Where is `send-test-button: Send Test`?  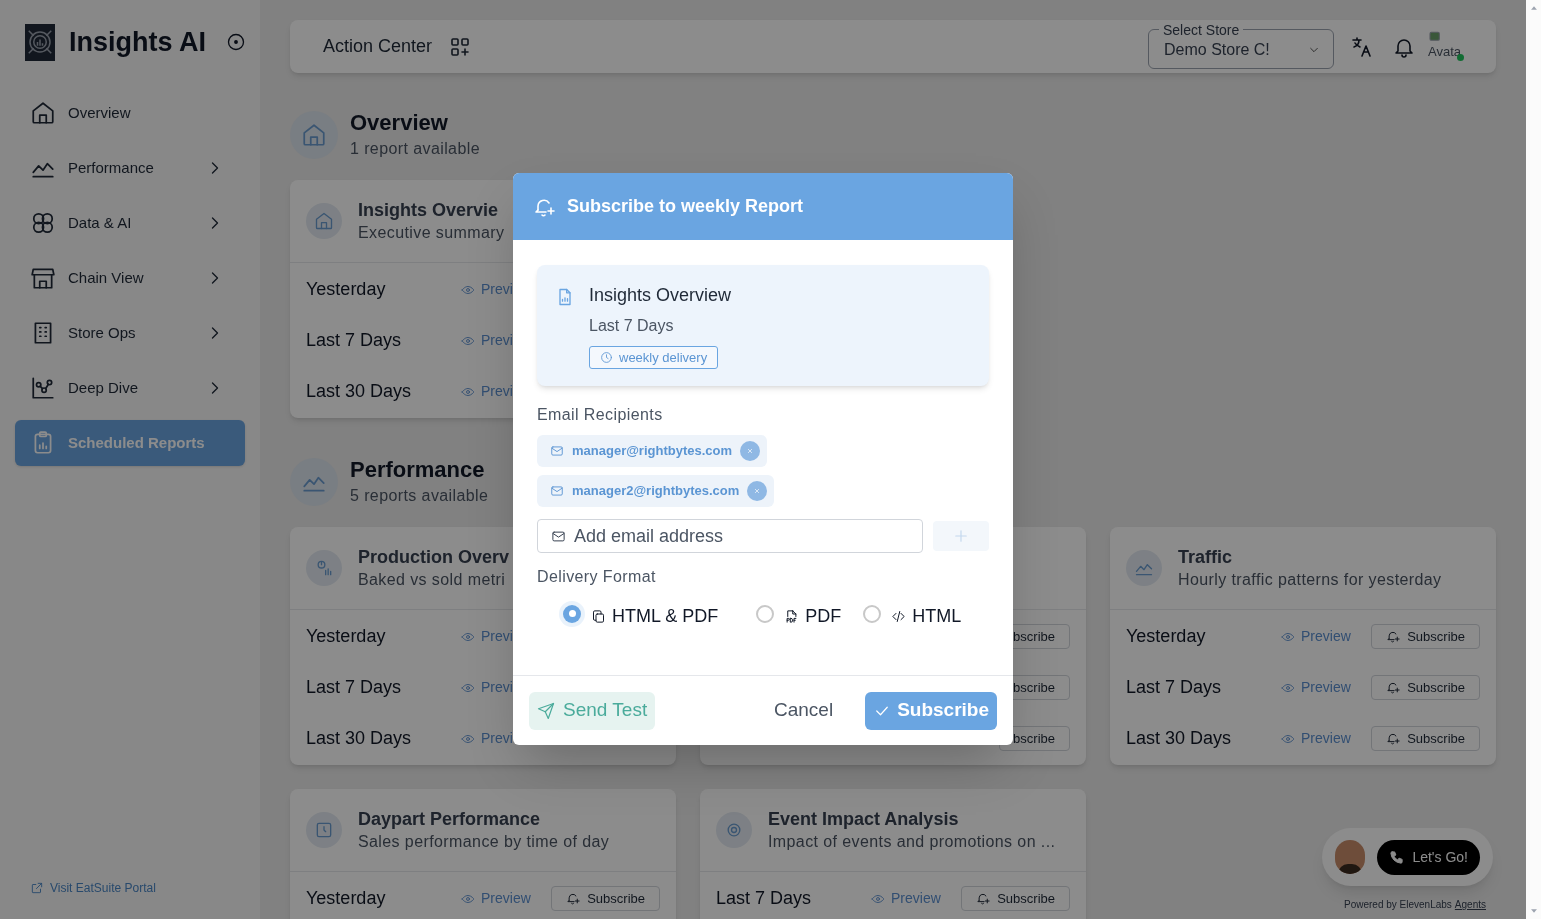 send-test-button: Send Test is located at coordinates (592, 710).